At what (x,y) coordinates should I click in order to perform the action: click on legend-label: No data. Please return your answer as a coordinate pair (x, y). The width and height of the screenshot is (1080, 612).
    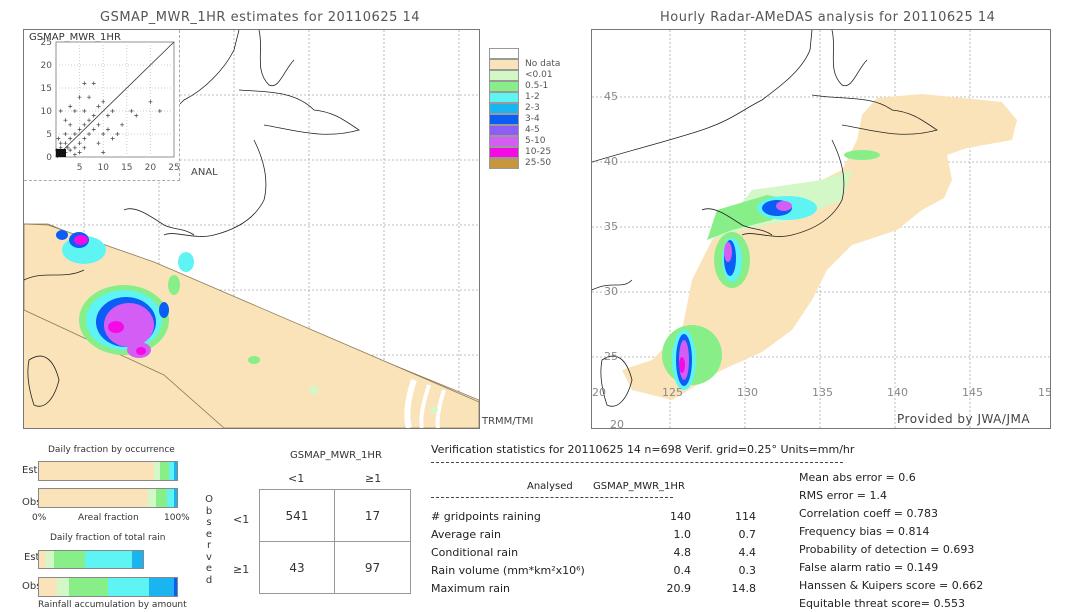
    Looking at the image, I should click on (543, 64).